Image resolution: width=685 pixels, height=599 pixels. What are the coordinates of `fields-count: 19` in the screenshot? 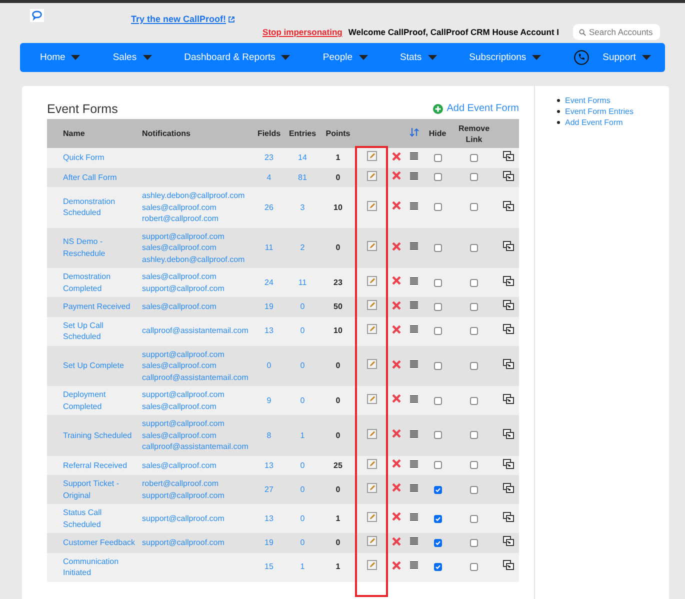 It's located at (269, 306).